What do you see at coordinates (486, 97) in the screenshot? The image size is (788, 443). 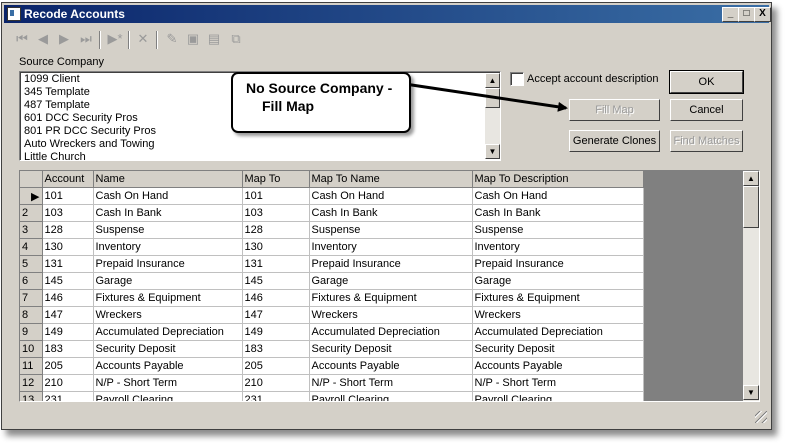 I see `callout-arrow` at bounding box center [486, 97].